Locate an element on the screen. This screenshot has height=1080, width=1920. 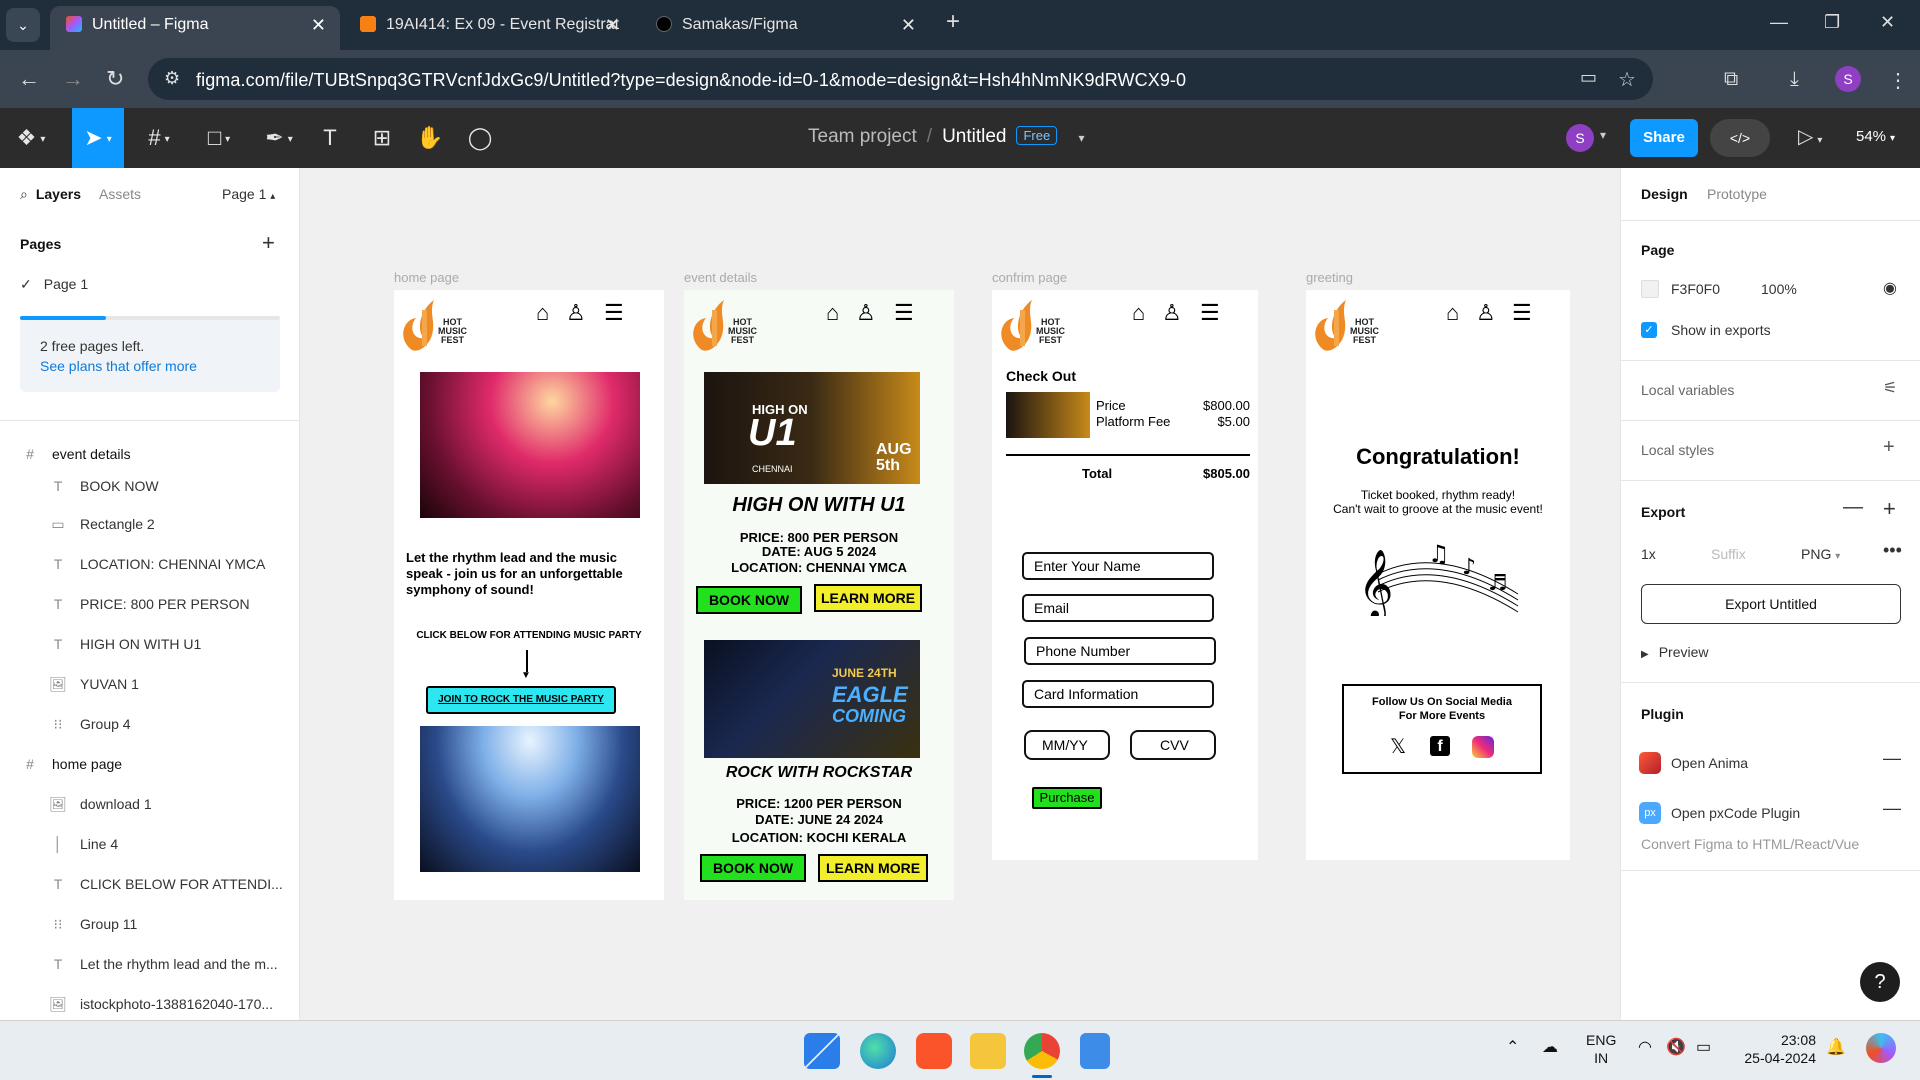
plugin-anima: Open Anima is located at coordinates (1709, 763).